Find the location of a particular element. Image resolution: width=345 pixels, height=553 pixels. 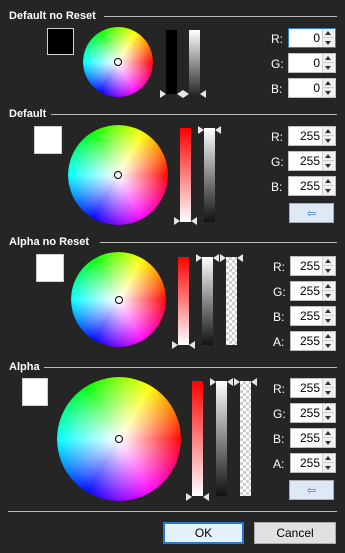

b-value: 255 is located at coordinates (309, 186).